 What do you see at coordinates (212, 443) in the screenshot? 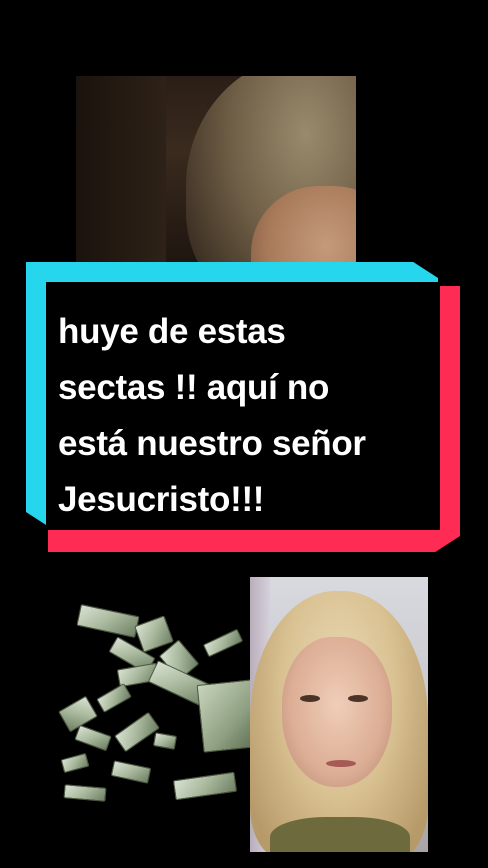
I see `caption-line-3: está nuestro señor` at bounding box center [212, 443].